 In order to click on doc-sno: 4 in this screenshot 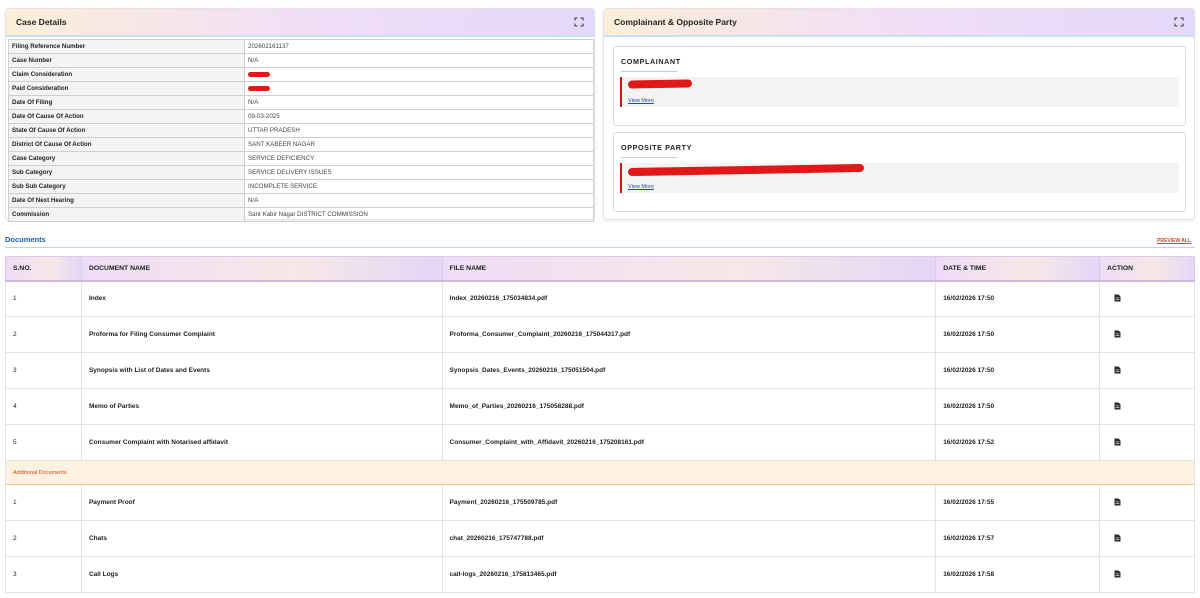, I will do `click(43, 406)`.